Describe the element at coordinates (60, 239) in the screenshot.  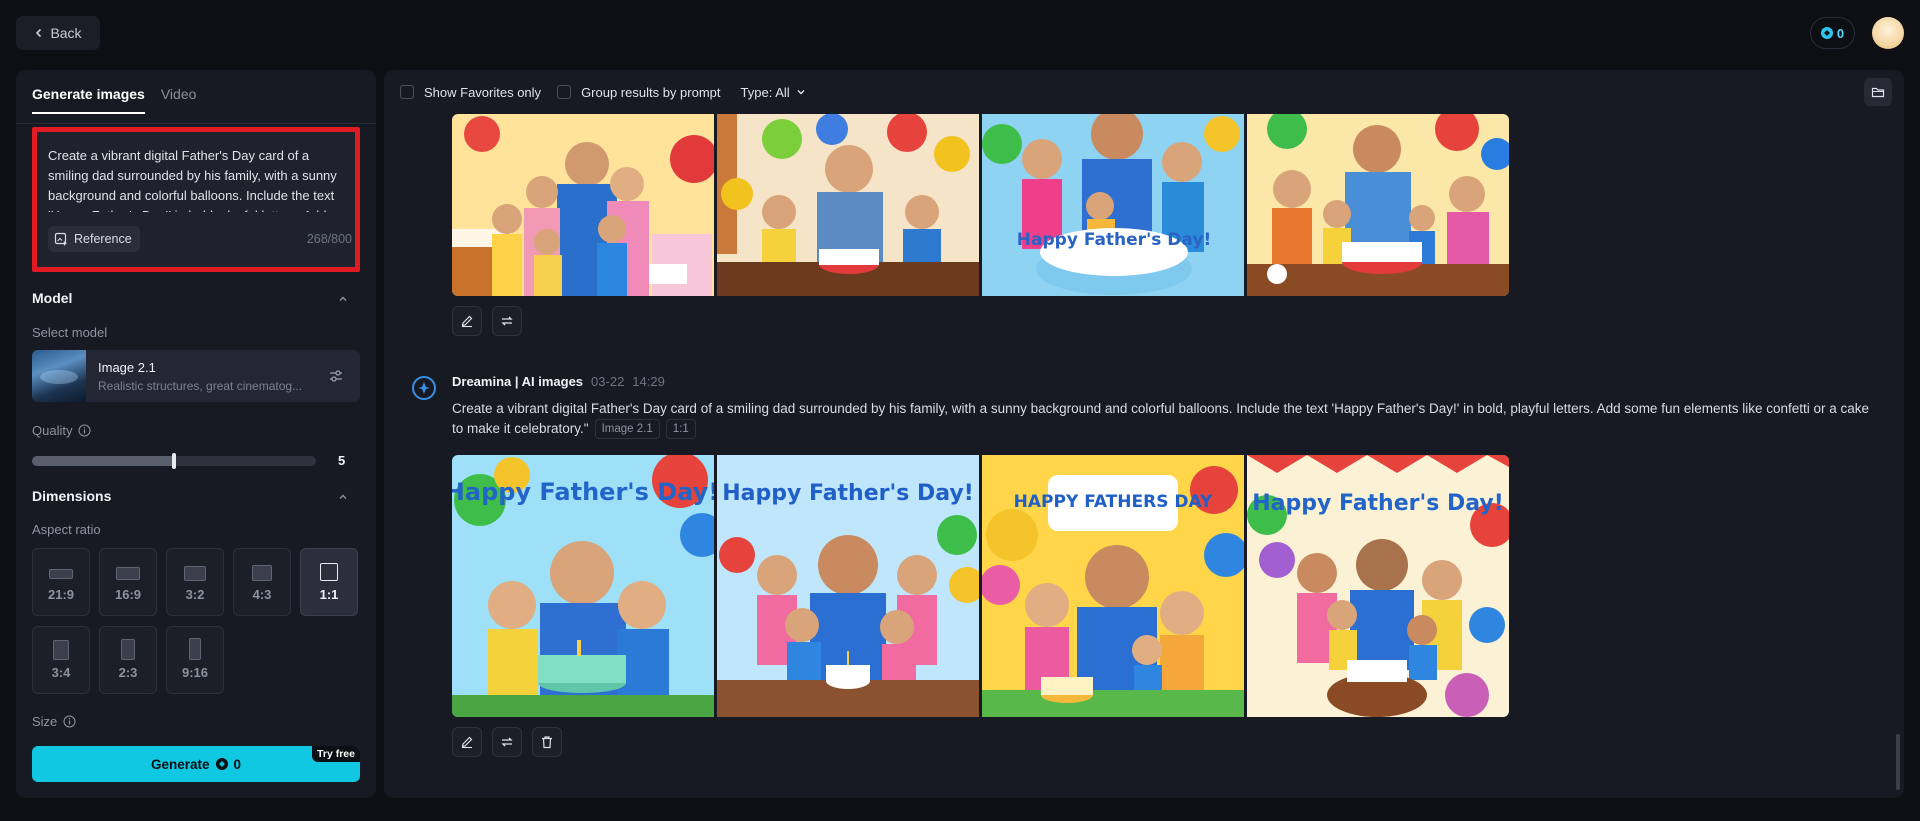
I see `reference-icon` at that location.